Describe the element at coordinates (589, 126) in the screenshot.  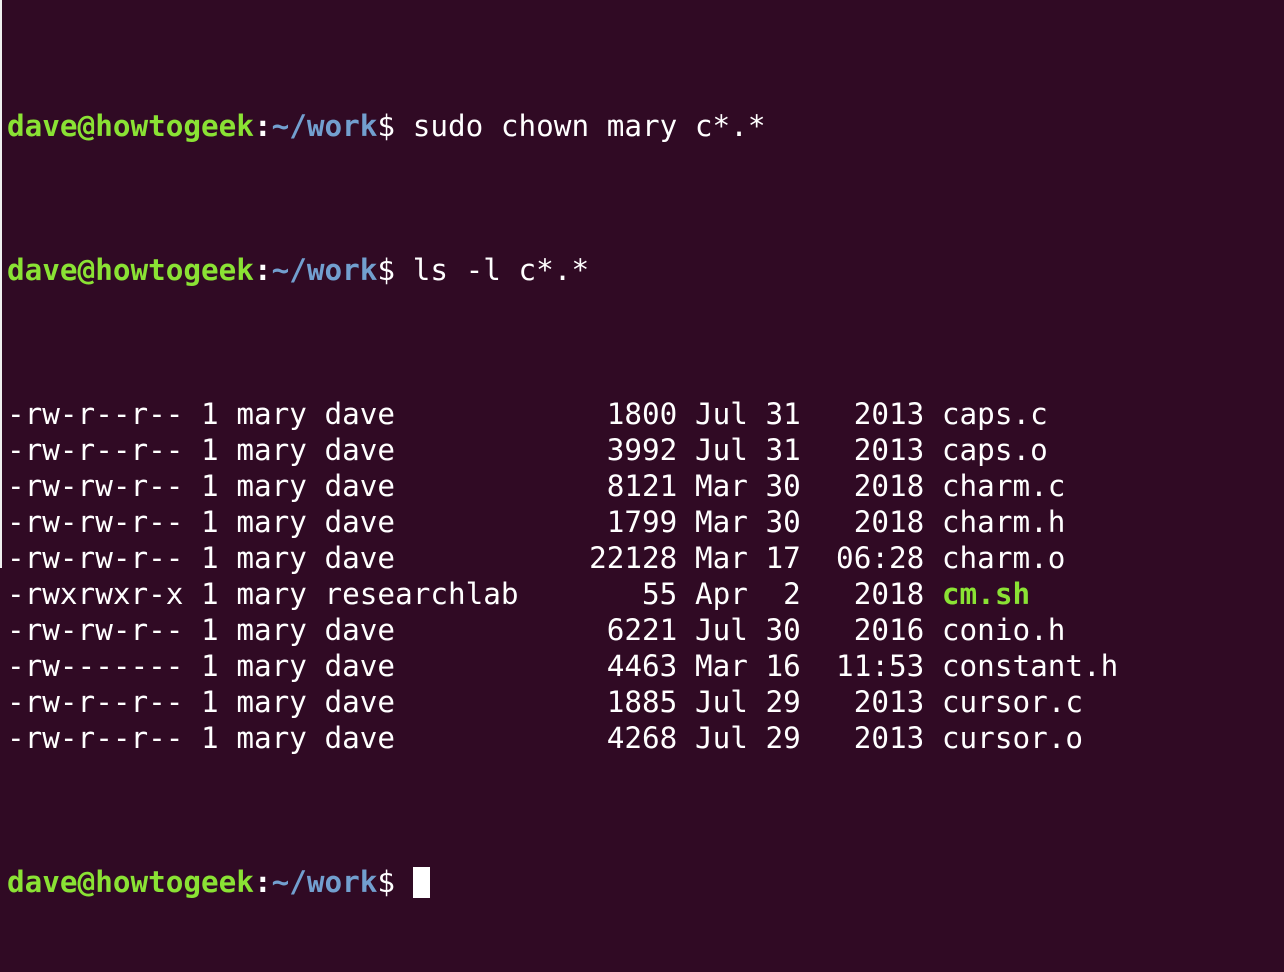
I see `command-text: sudo chown mary c*.*` at that location.